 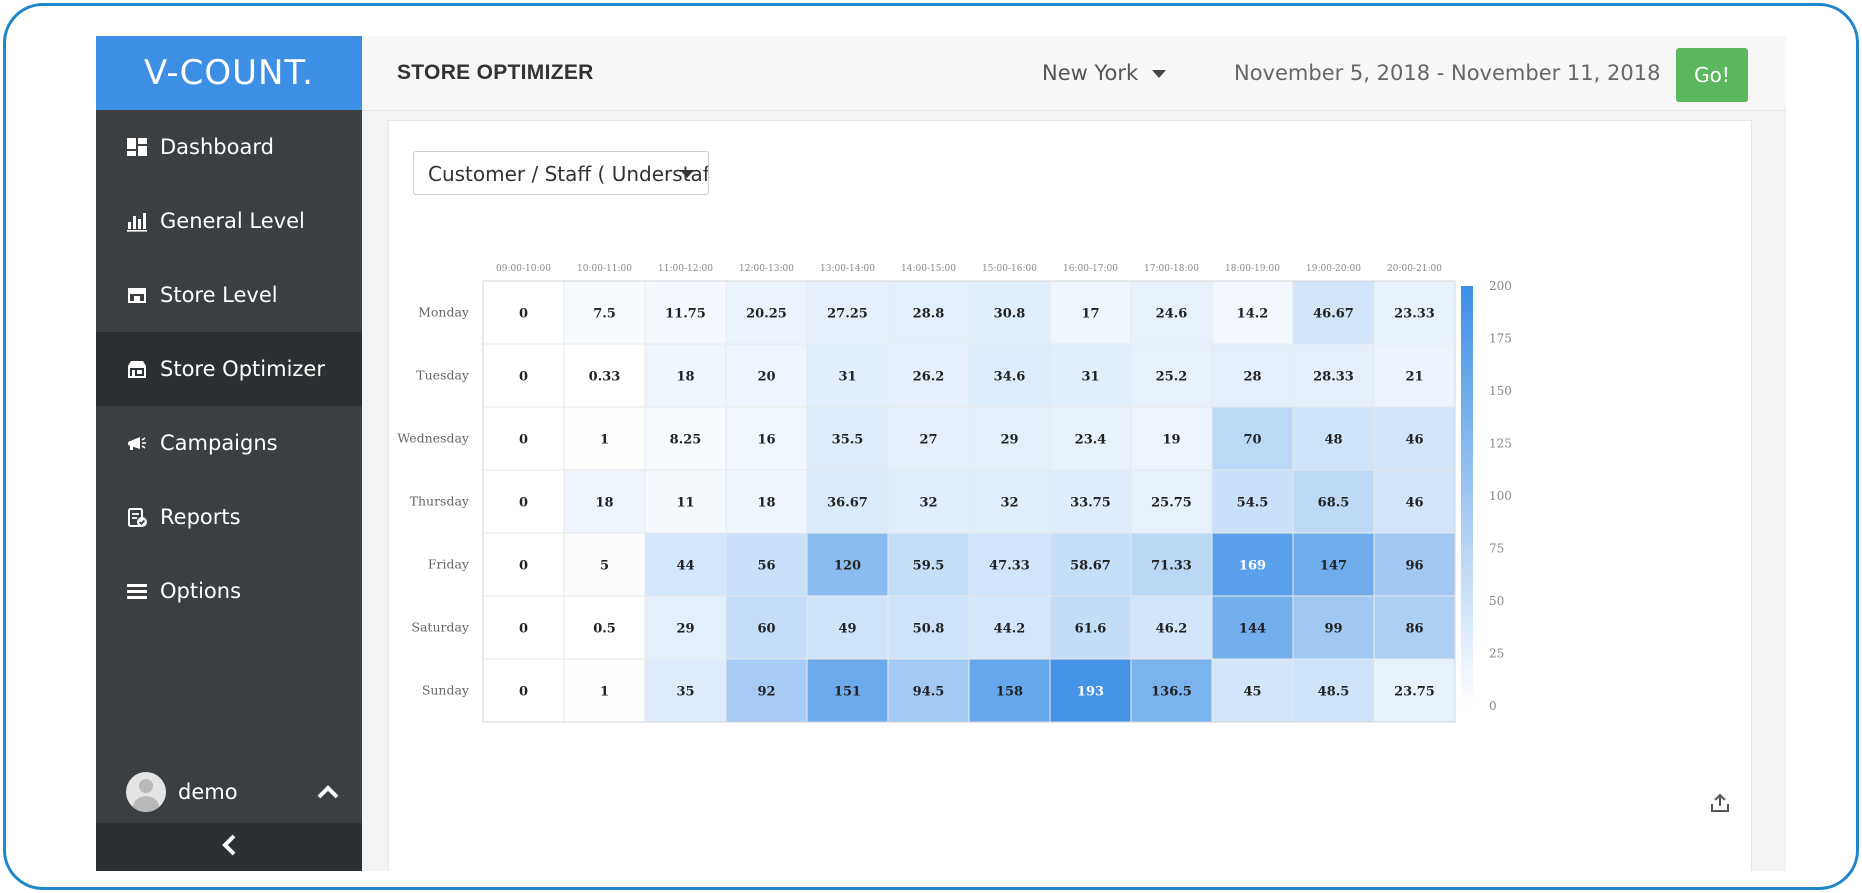 I want to click on sidebar-item-options: Options, so click(x=229, y=591).